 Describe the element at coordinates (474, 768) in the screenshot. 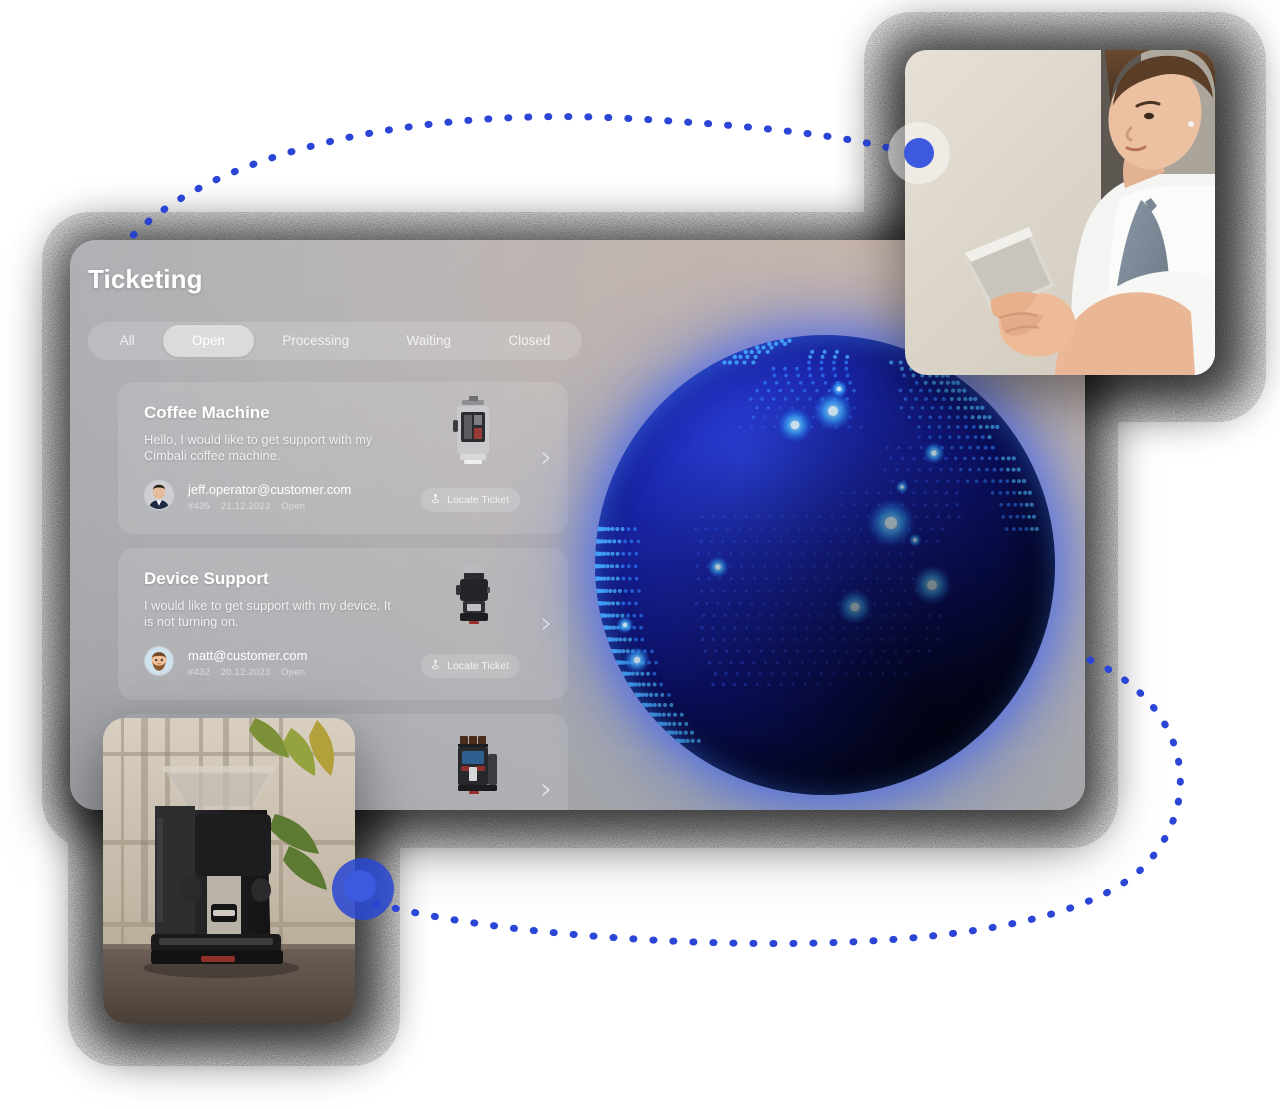

I see `espresso-machine-thumbnail` at that location.